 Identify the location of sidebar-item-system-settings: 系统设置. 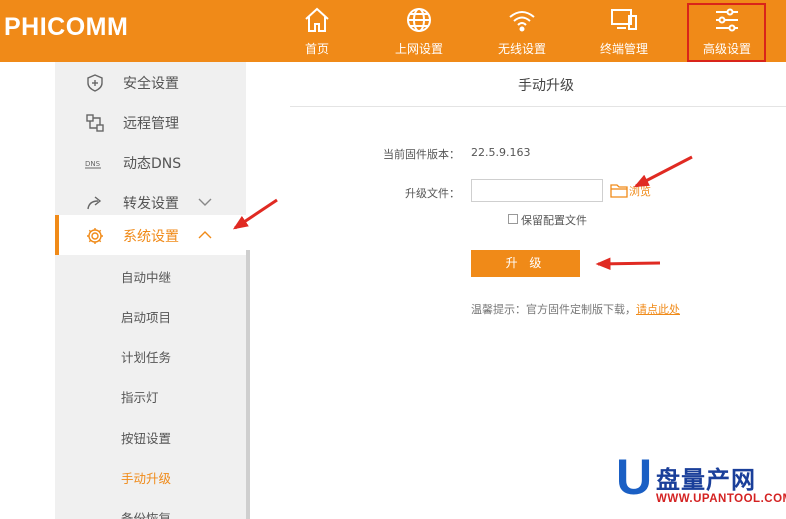
(150, 235).